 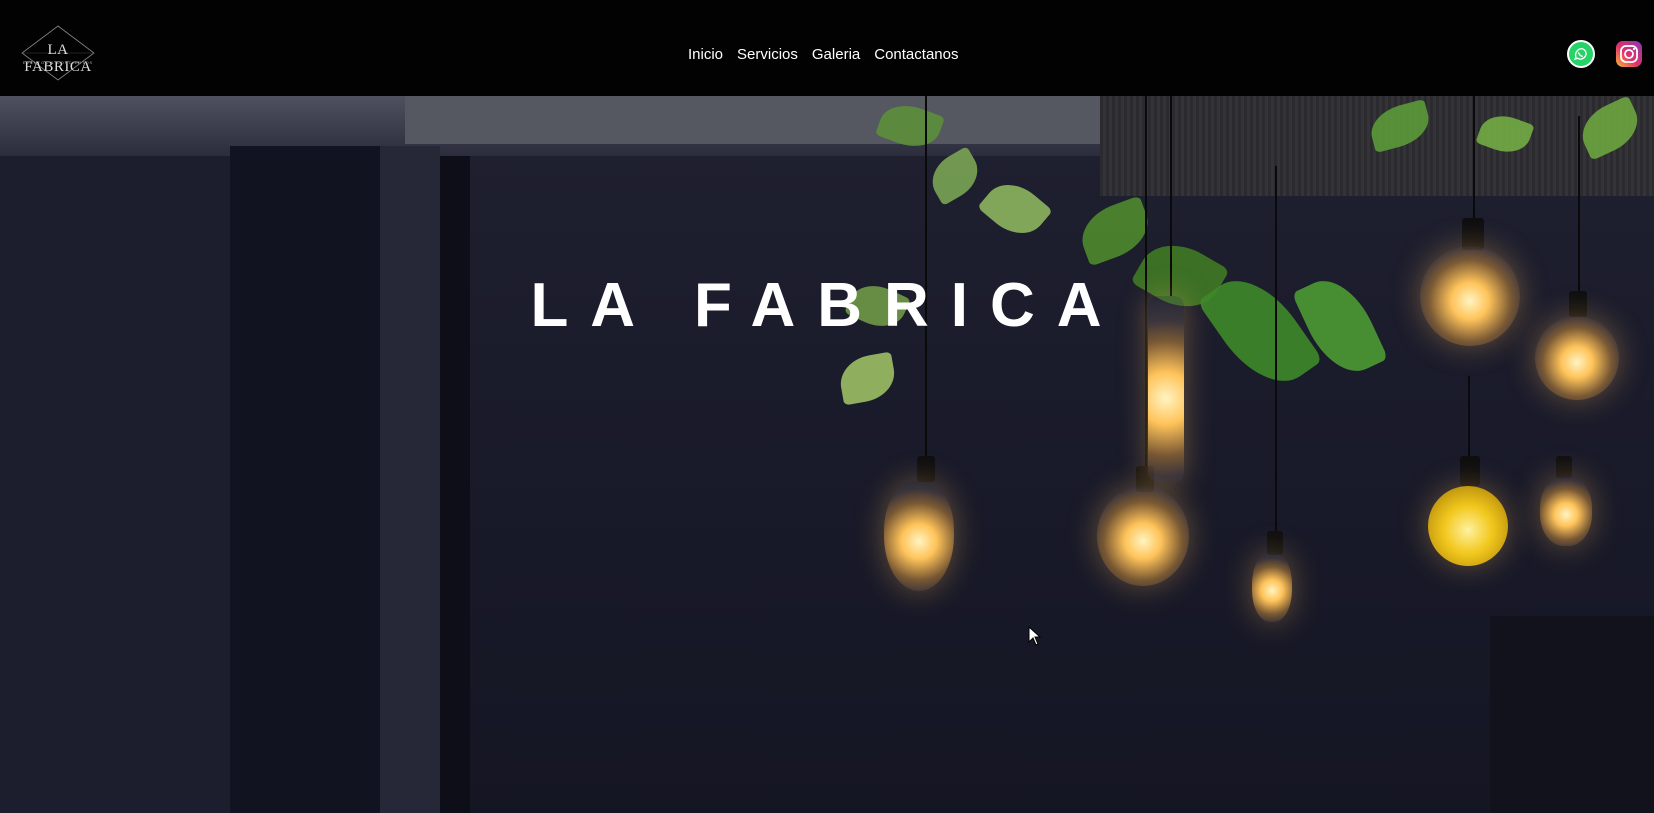 I want to click on nav-contactanos: Contactanos, so click(x=916, y=54).